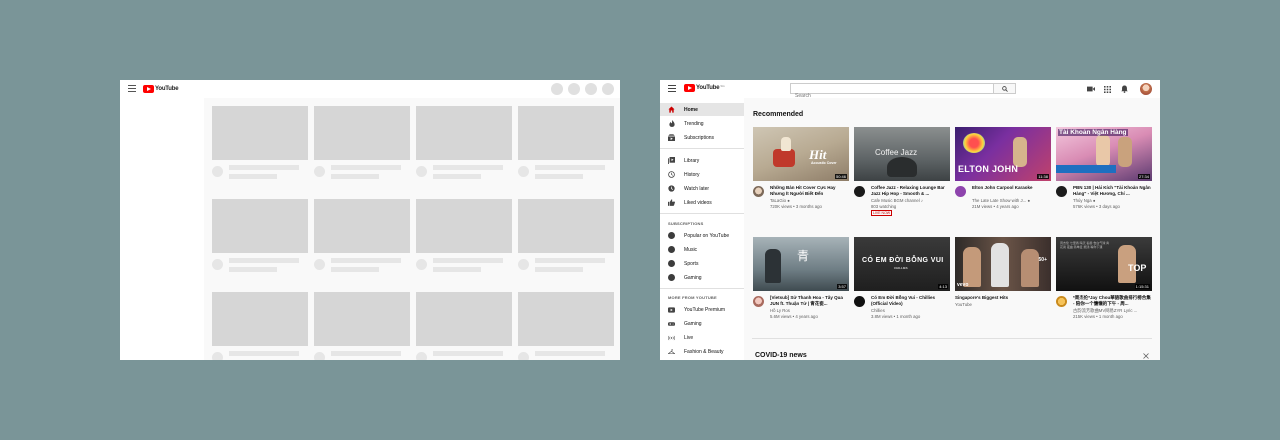  I want to click on video-thumbnail: ELTON JOHN 11:38, so click(1003, 154).